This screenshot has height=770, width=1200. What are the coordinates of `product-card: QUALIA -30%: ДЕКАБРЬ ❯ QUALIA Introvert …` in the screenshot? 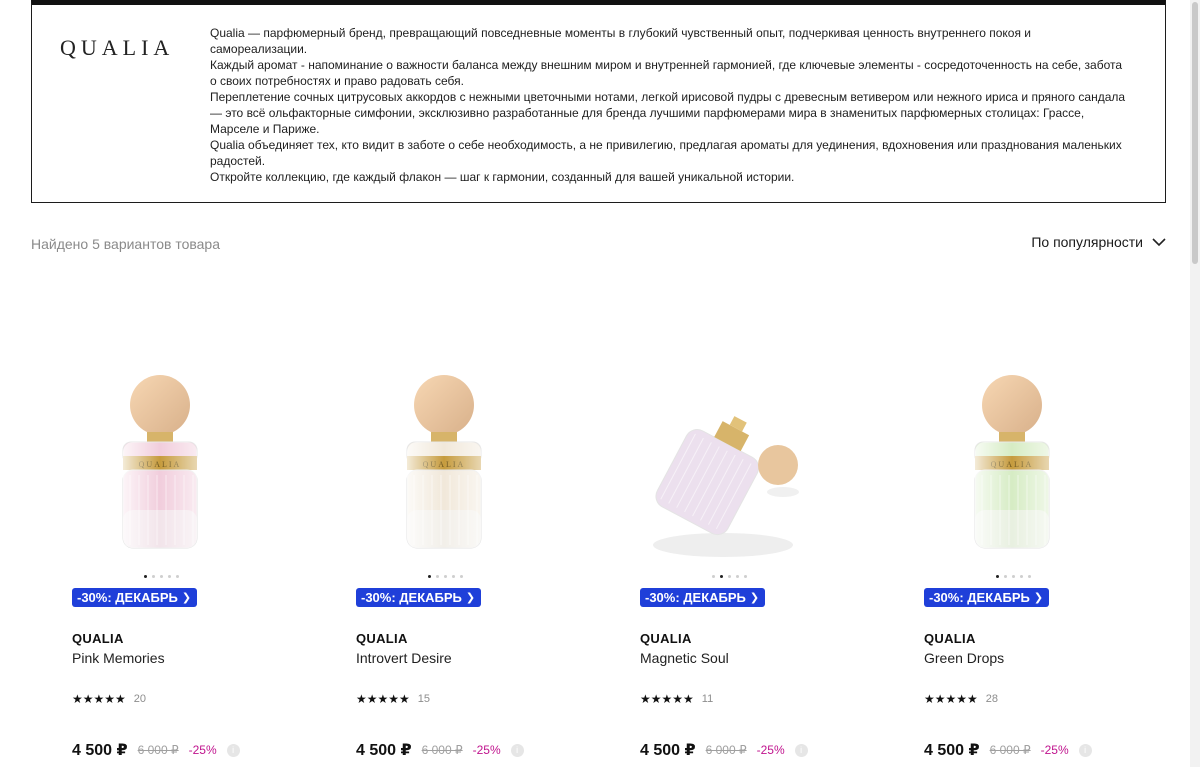 It's located at (474, 550).